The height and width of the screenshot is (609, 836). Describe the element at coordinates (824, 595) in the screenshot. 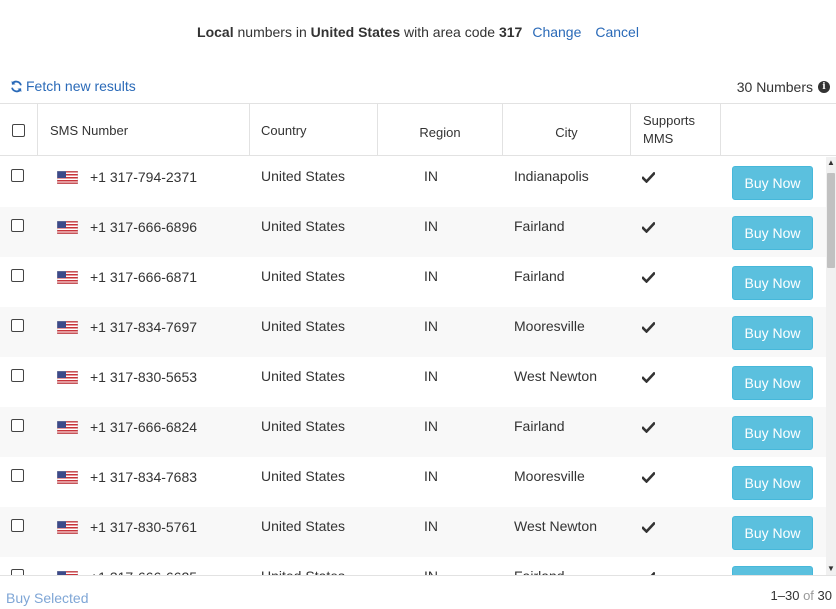

I see `pagination-total: 30` at that location.